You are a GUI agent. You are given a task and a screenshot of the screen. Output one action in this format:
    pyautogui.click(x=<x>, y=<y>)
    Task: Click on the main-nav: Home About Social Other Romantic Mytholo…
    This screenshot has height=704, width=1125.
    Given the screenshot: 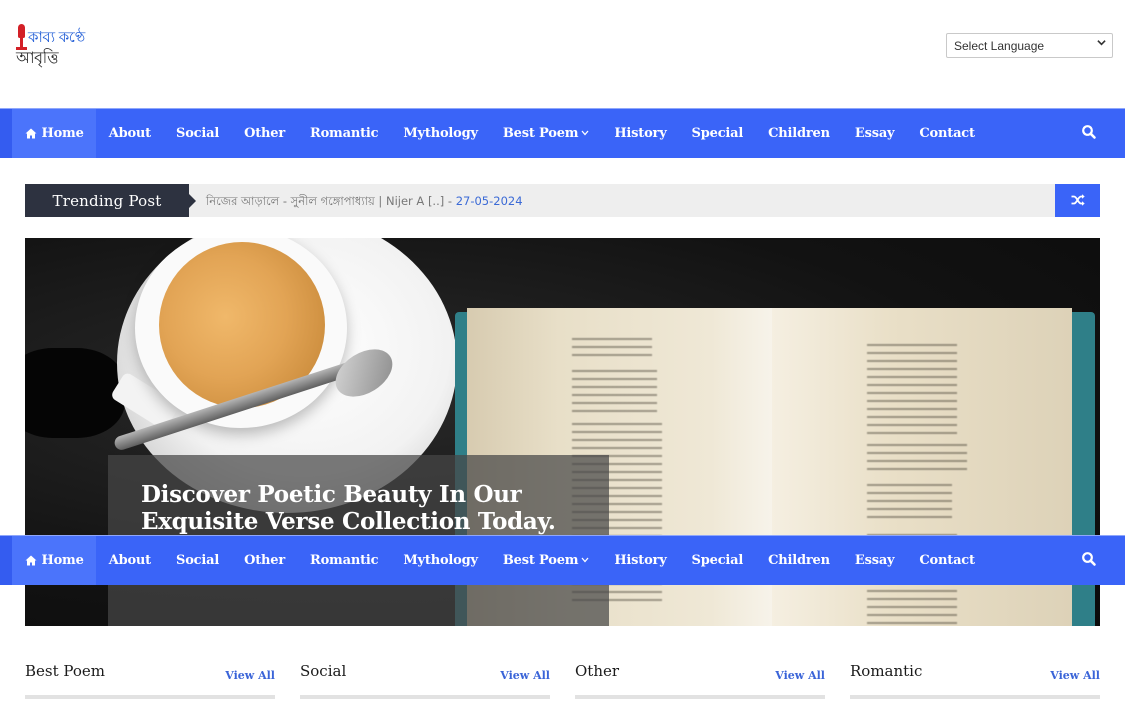 What is the action you would take?
    pyautogui.click(x=562, y=133)
    